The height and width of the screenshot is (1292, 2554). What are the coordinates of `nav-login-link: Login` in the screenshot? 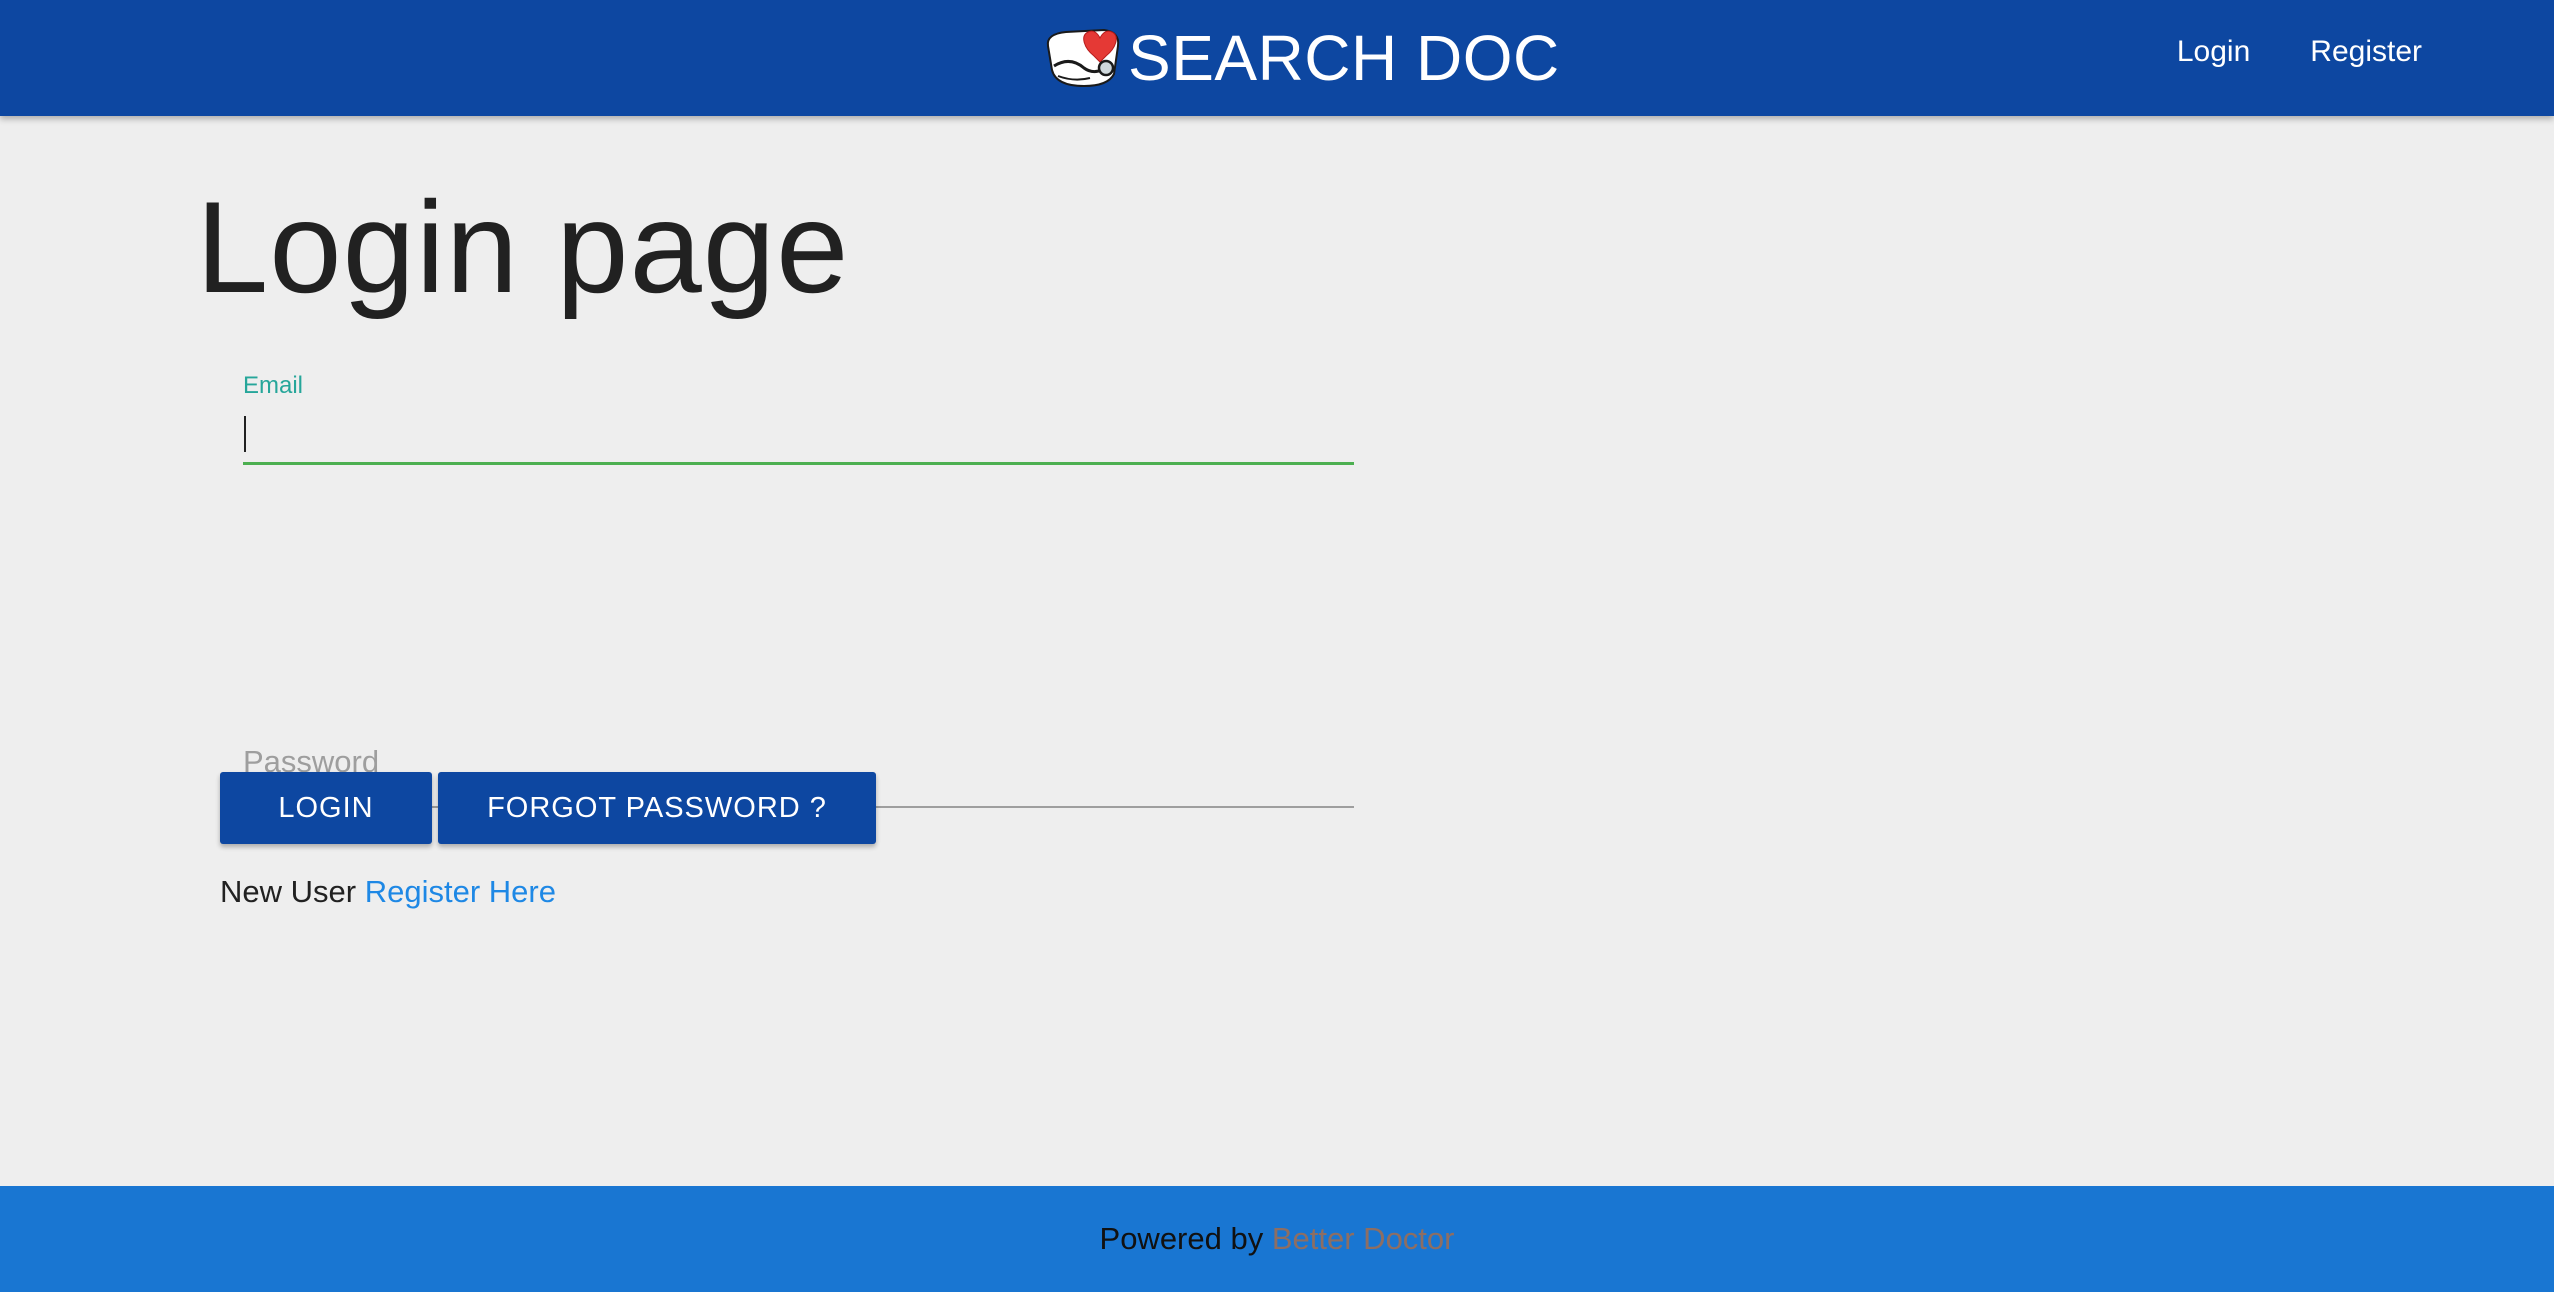 It's located at (2213, 52).